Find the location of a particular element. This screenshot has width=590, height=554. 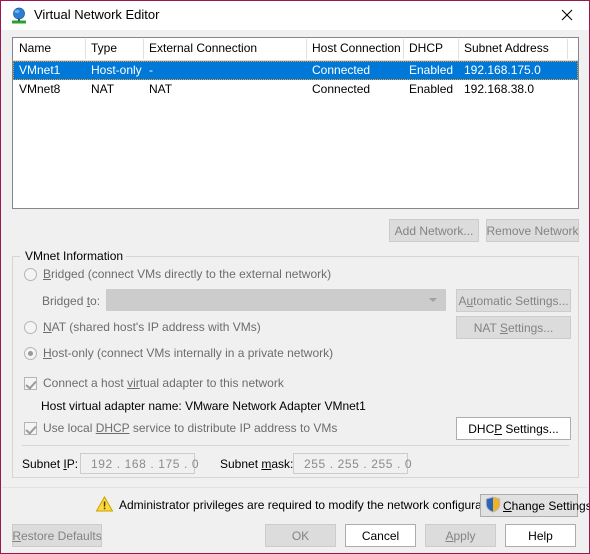

remove-network-label: Remove Network is located at coordinates (532, 230).